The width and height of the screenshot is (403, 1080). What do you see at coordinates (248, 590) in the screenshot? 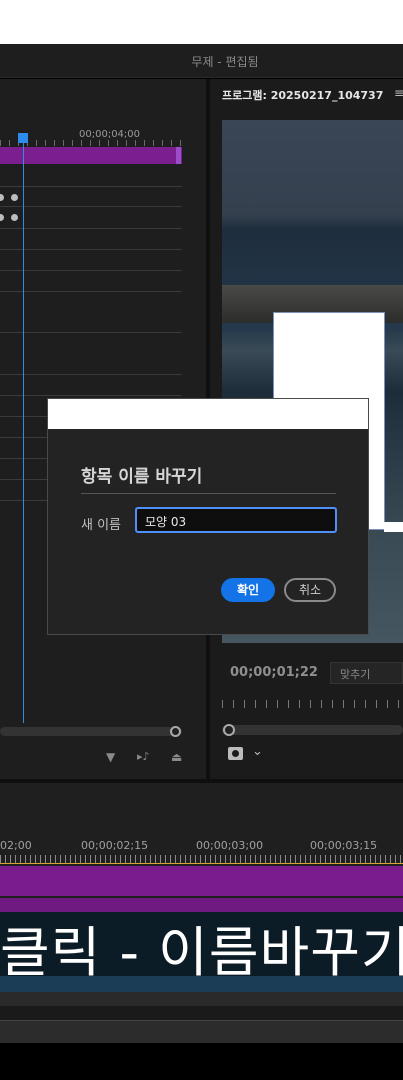
I see `ok-button: 확인` at bounding box center [248, 590].